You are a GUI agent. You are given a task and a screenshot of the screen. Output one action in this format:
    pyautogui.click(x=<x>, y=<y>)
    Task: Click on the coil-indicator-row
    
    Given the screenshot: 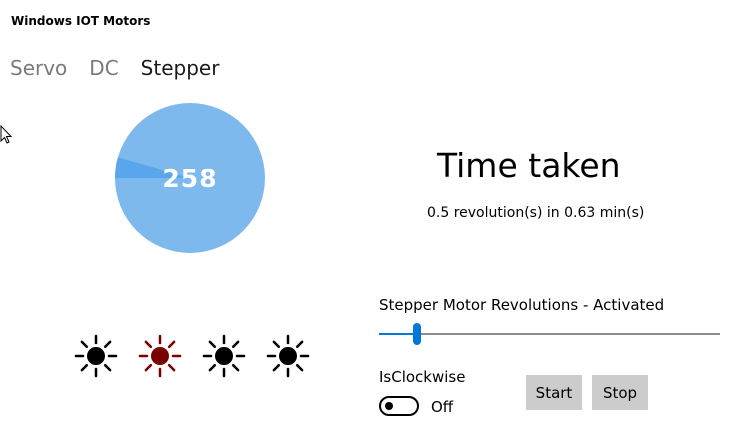 What is the action you would take?
    pyautogui.click(x=192, y=356)
    